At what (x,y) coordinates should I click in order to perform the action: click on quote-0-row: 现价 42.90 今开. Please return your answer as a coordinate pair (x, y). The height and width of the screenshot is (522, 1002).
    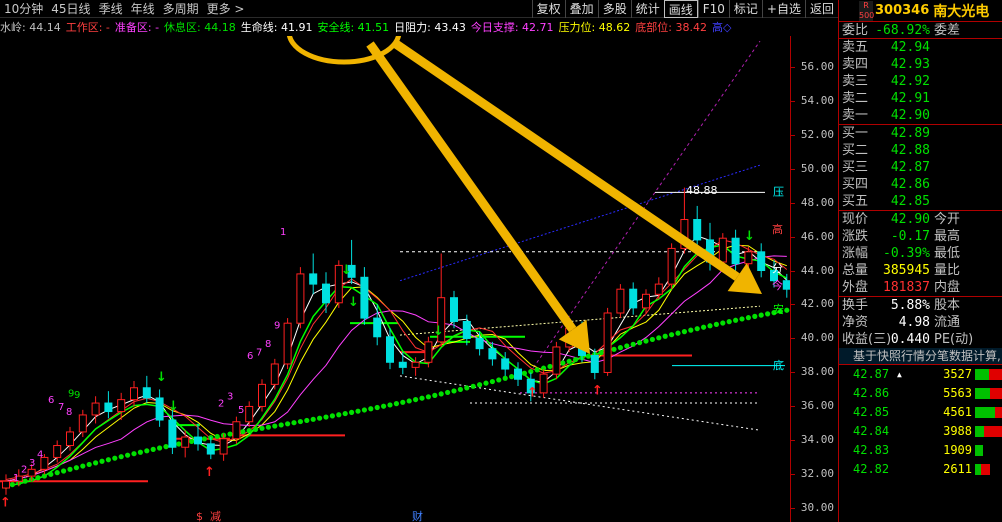
    Looking at the image, I should click on (920, 219).